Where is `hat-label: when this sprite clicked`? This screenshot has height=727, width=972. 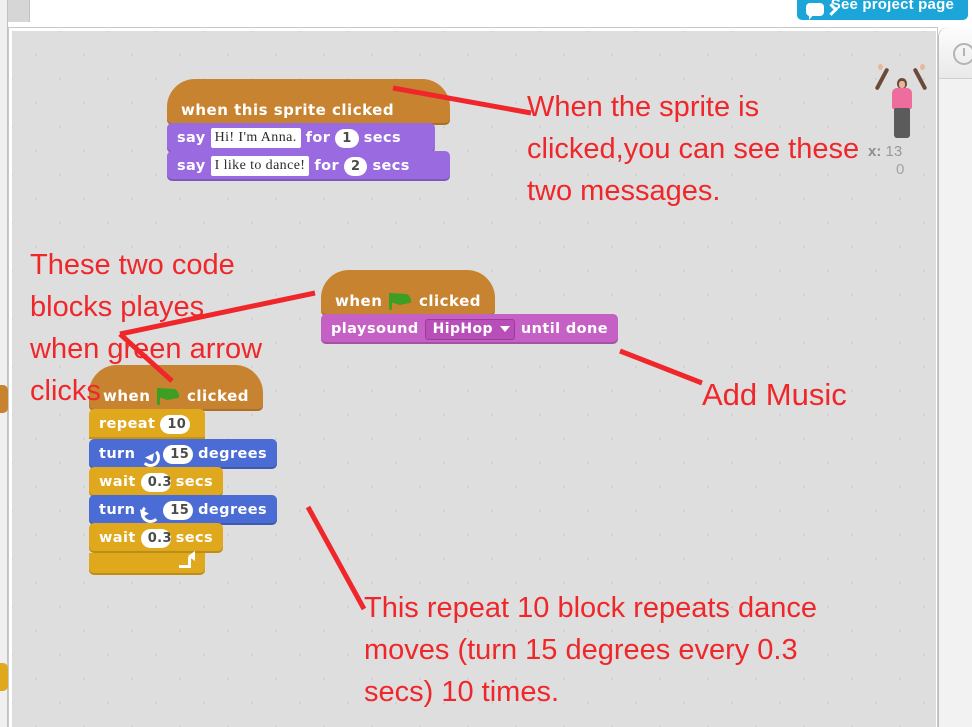
hat-label: when this sprite clicked is located at coordinates (288, 110).